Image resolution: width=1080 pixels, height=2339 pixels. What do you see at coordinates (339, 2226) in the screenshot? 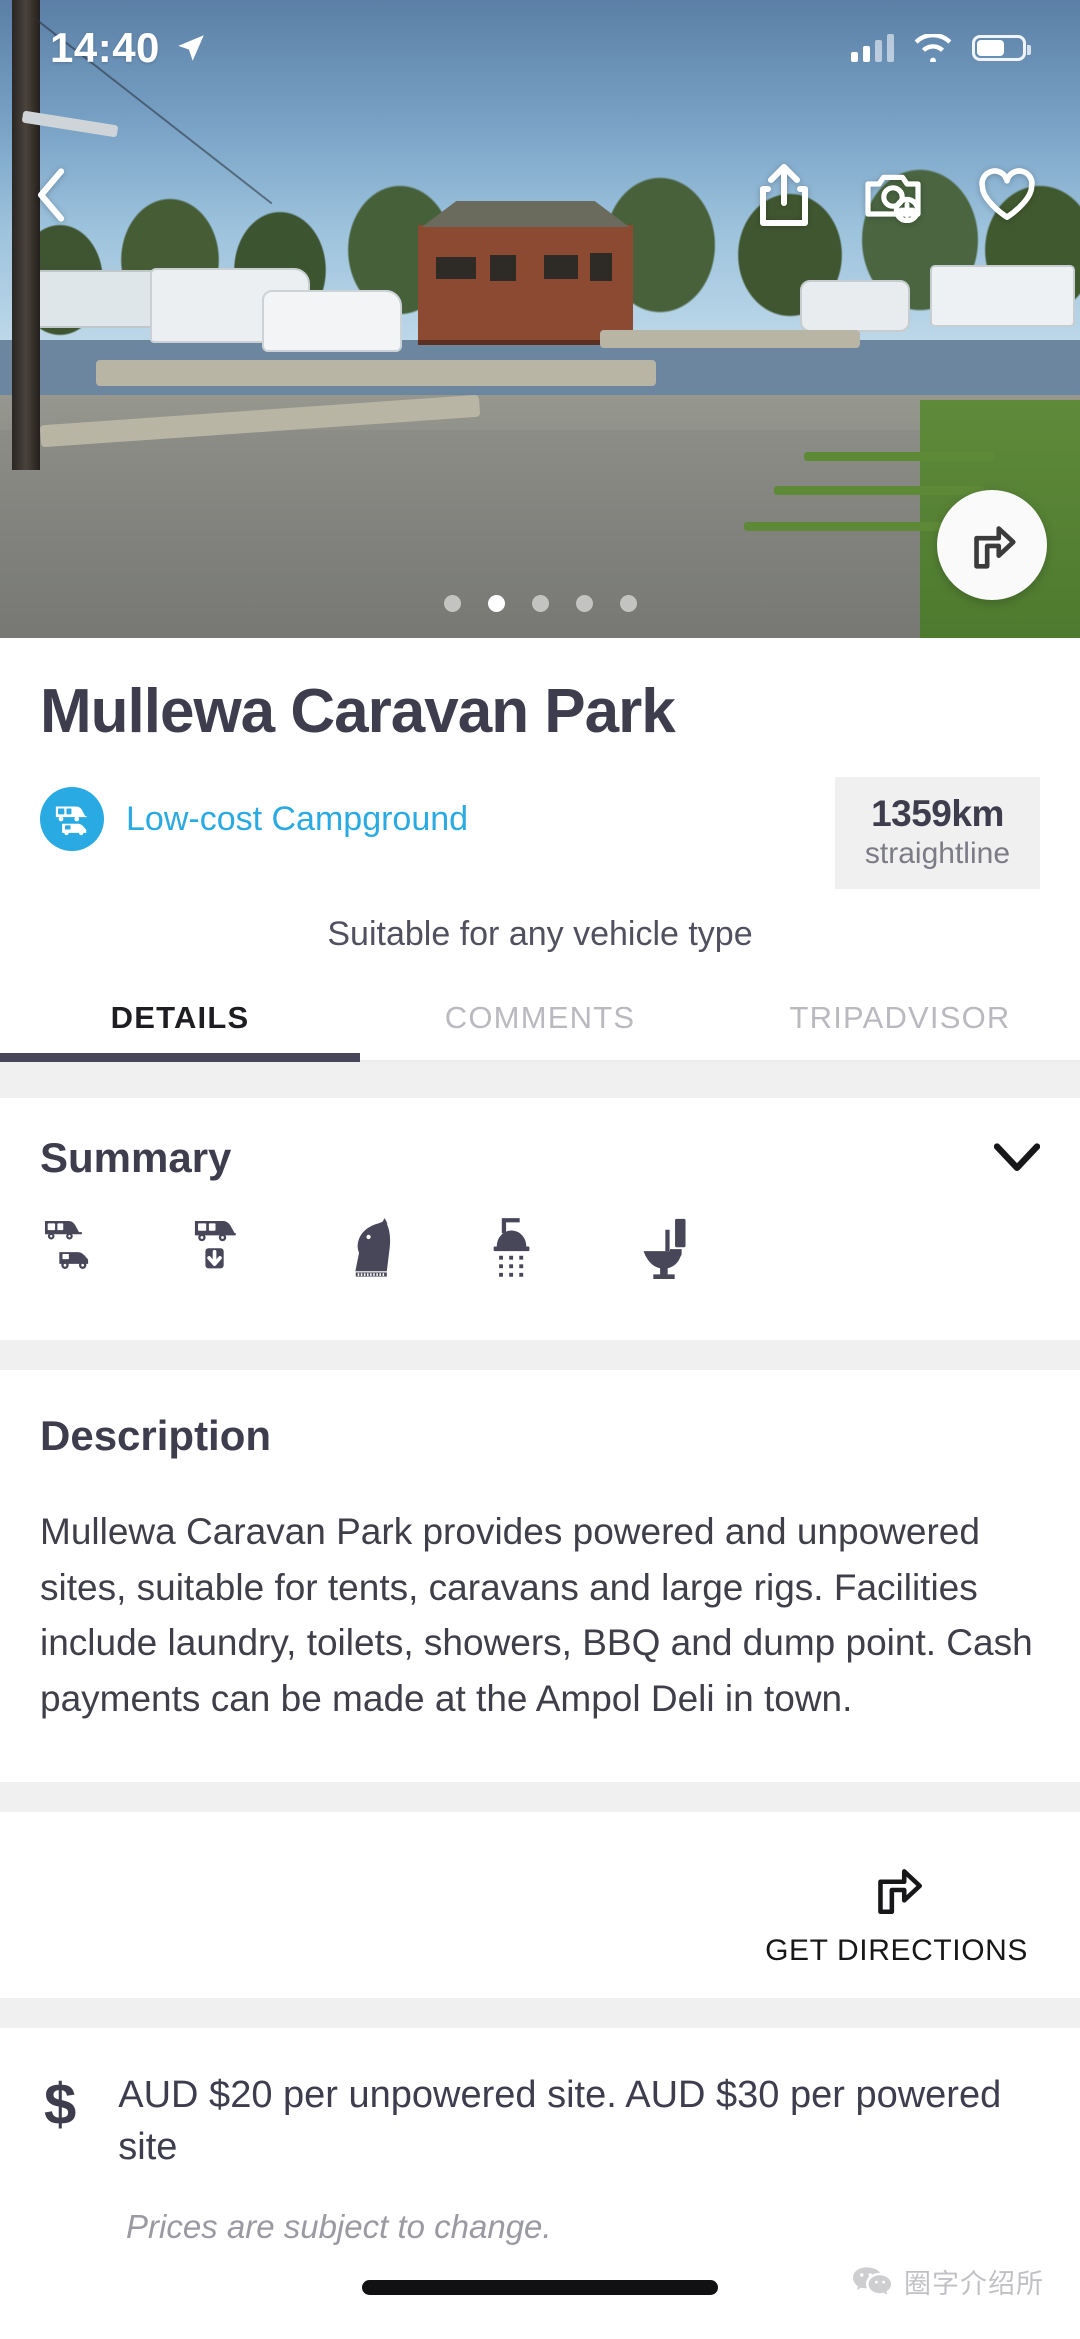
I see `price-disclaimer: Prices are subject to change.` at bounding box center [339, 2226].